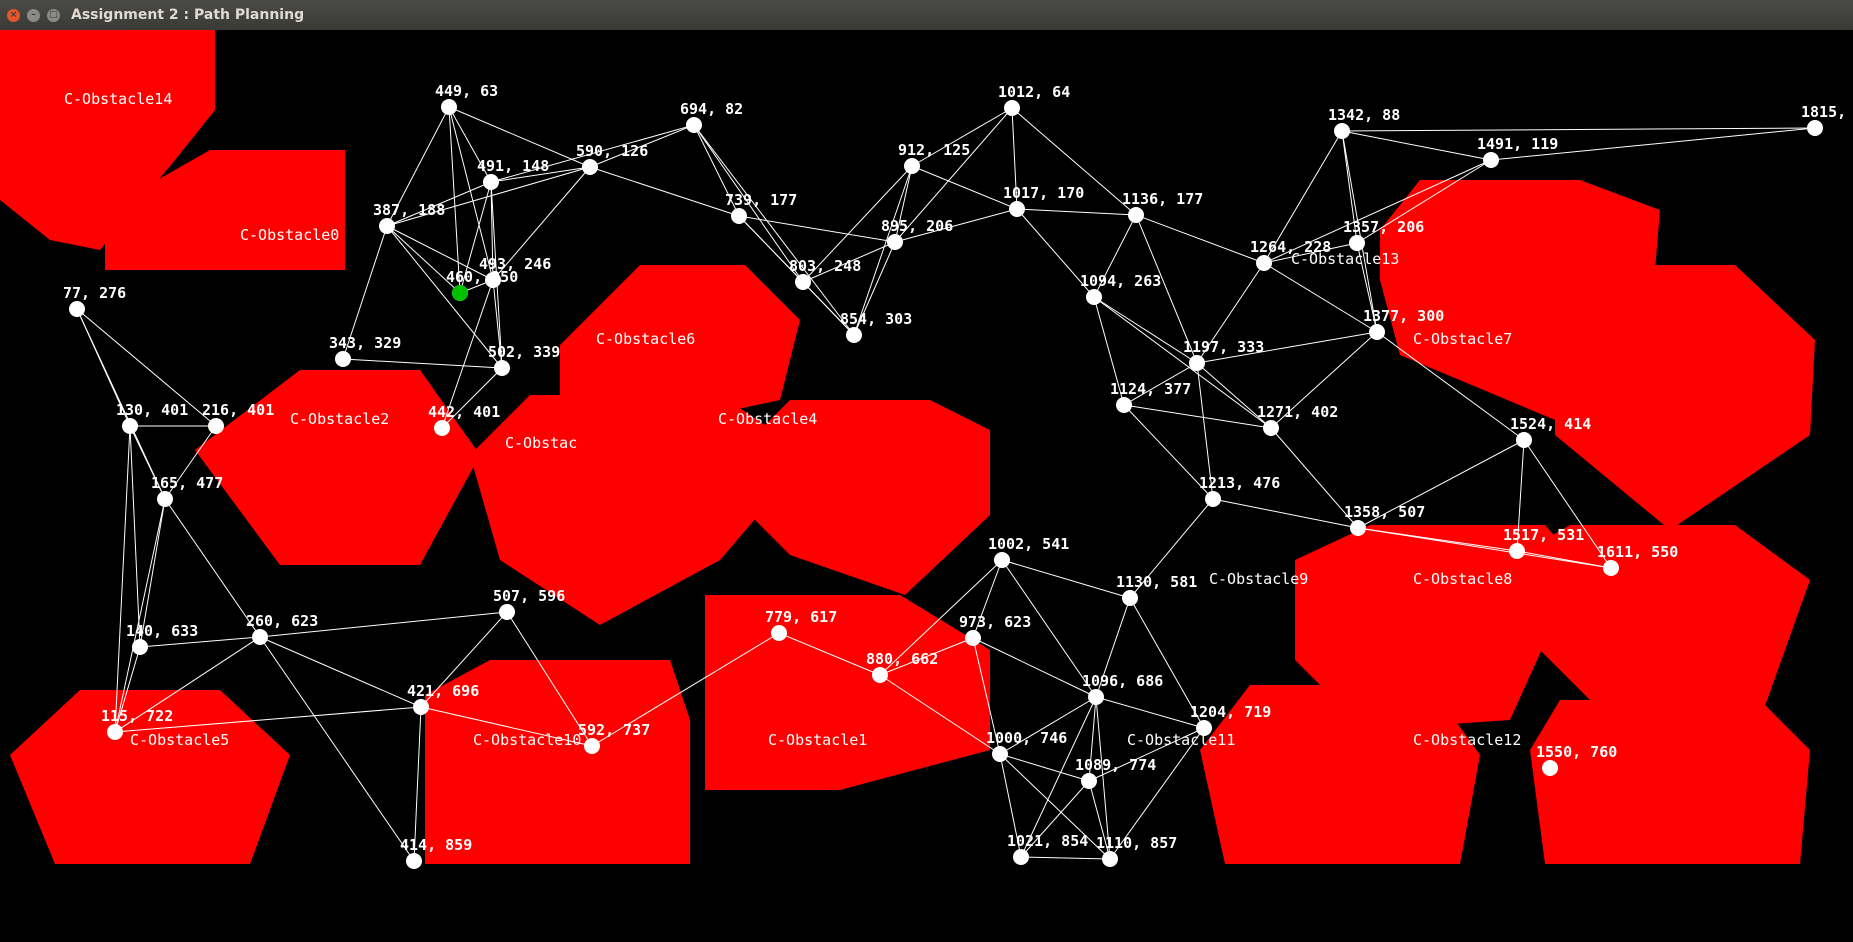  What do you see at coordinates (53, 15) in the screenshot?
I see `maximize-icon: □` at bounding box center [53, 15].